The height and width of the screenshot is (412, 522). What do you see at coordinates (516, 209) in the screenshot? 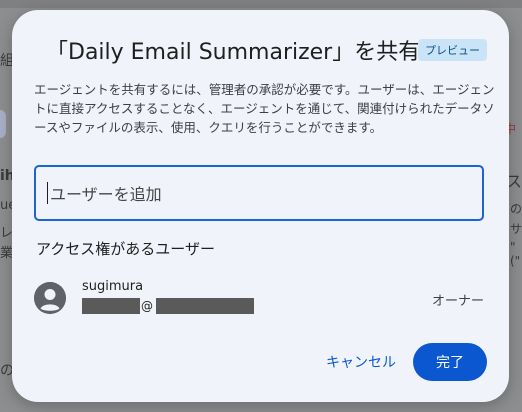
I see `background-text: の` at bounding box center [516, 209].